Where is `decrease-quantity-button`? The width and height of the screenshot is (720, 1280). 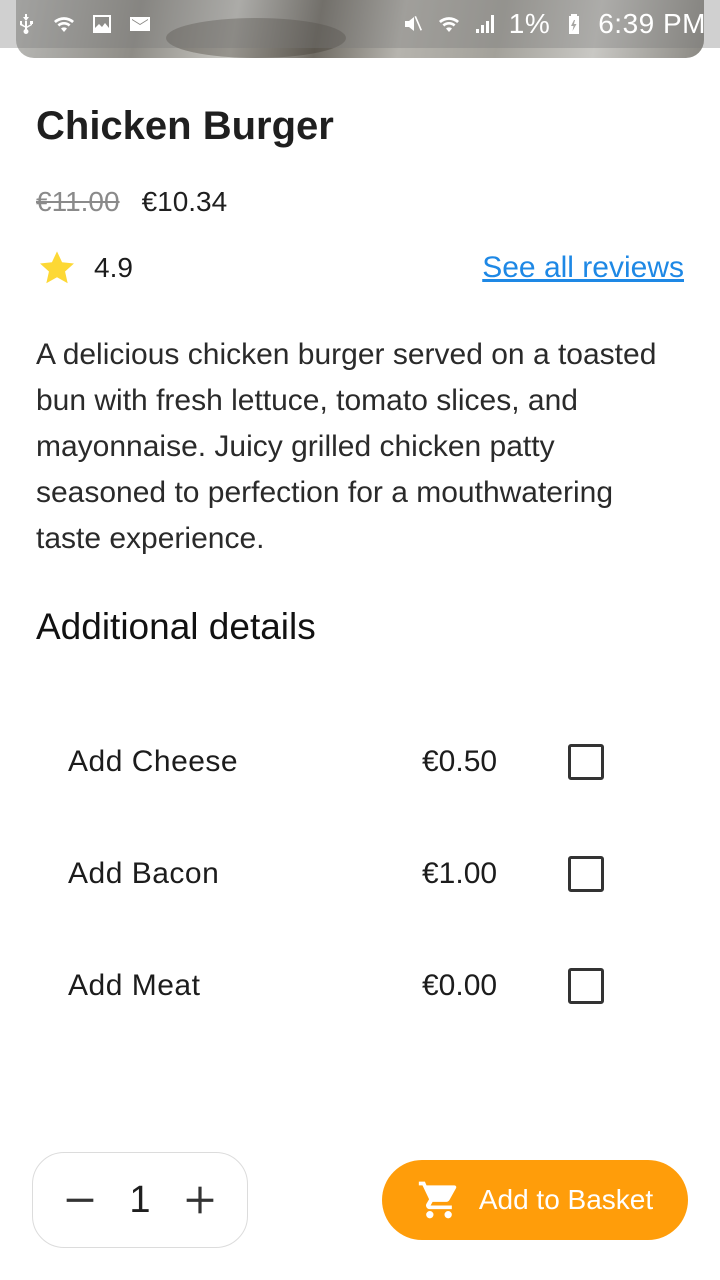 decrease-quantity-button is located at coordinates (80, 1200).